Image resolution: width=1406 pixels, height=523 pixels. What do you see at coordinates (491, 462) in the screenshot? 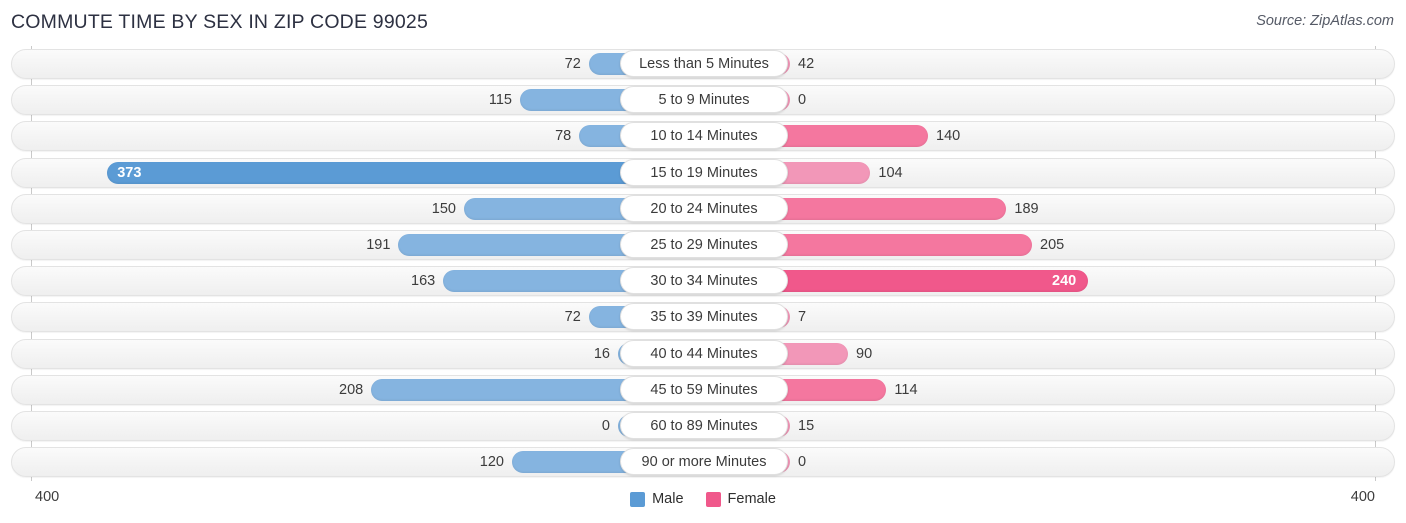
I see `value-label-male: 120` at bounding box center [491, 462].